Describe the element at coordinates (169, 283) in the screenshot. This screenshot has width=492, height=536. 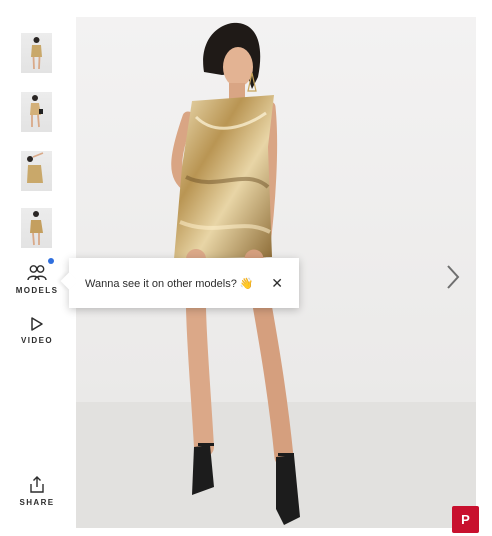
I see `tooltip-text: Wanna see it on other models? 👋` at that location.